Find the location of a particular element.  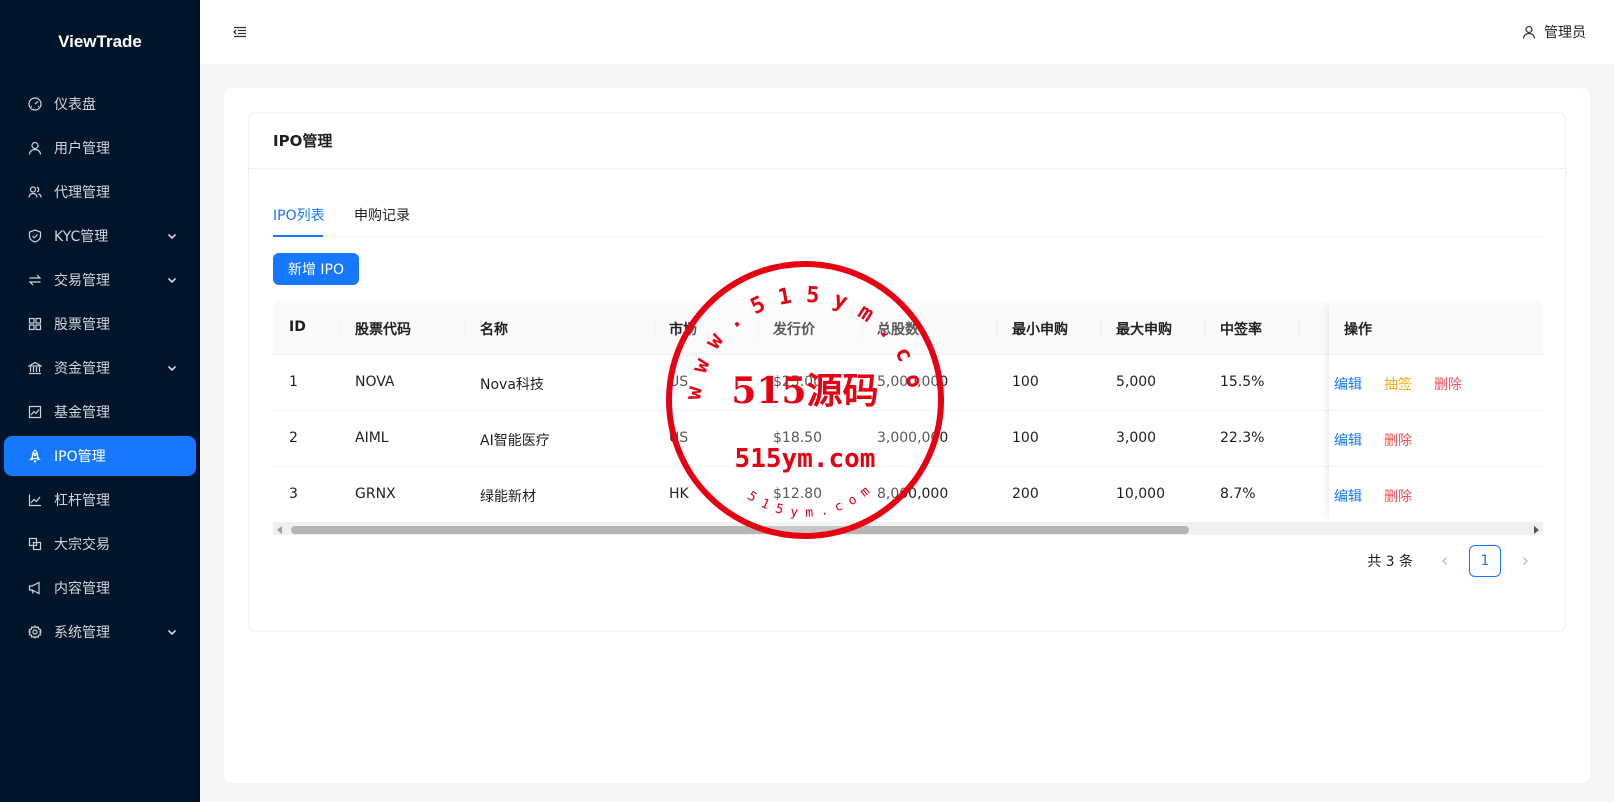

menu-fold-icon is located at coordinates (240, 32).